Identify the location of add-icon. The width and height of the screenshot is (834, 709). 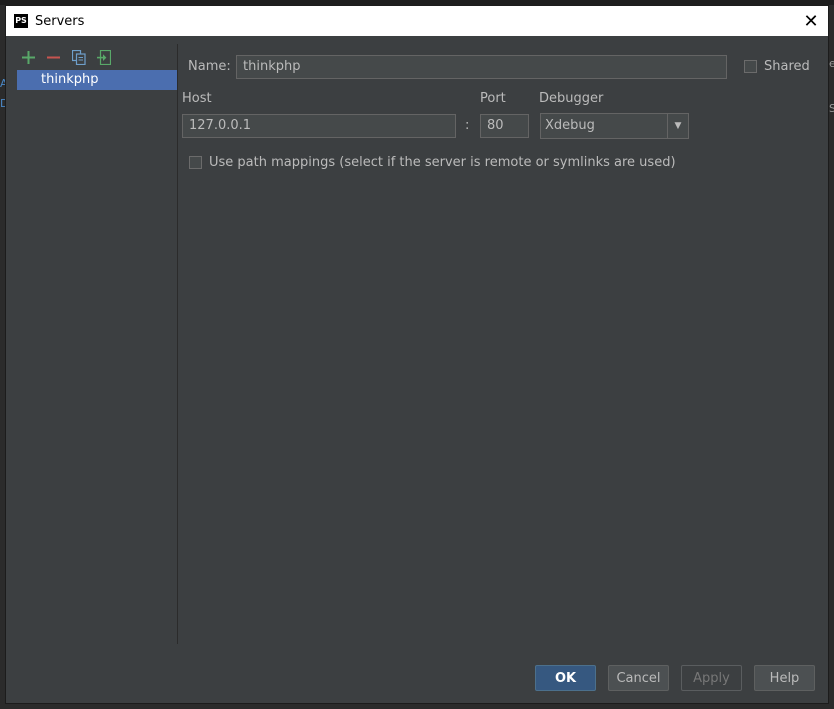
(28, 57).